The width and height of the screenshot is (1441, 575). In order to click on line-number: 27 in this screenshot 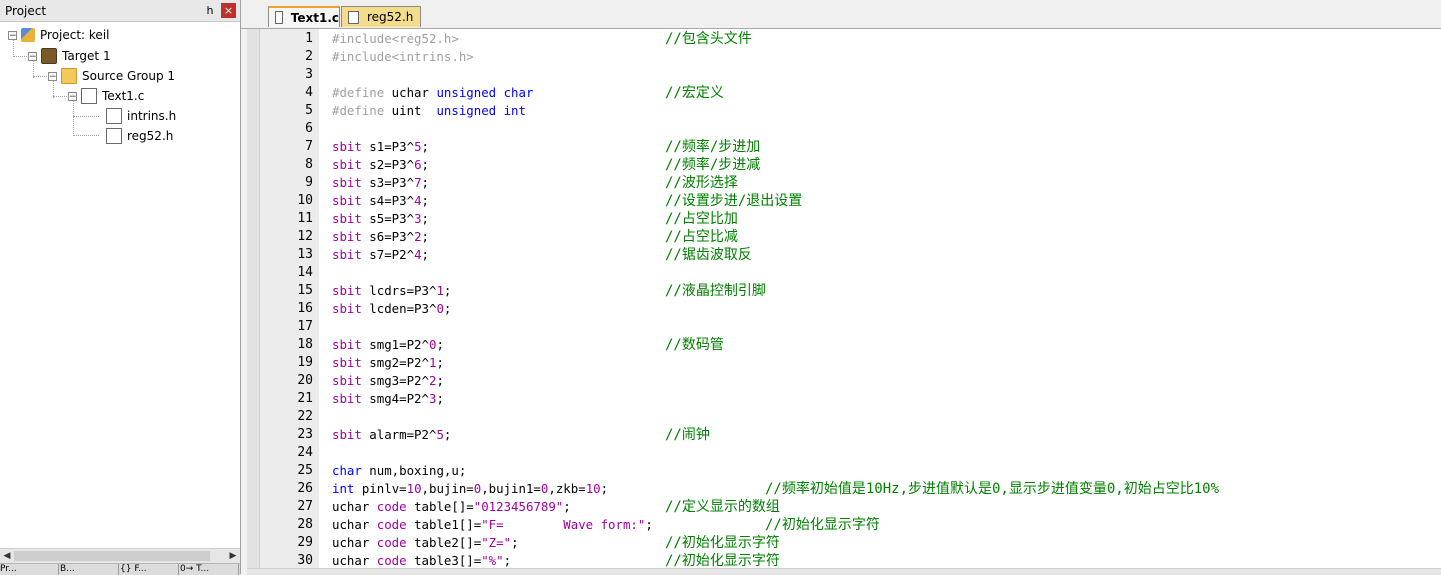, I will do `click(305, 506)`.